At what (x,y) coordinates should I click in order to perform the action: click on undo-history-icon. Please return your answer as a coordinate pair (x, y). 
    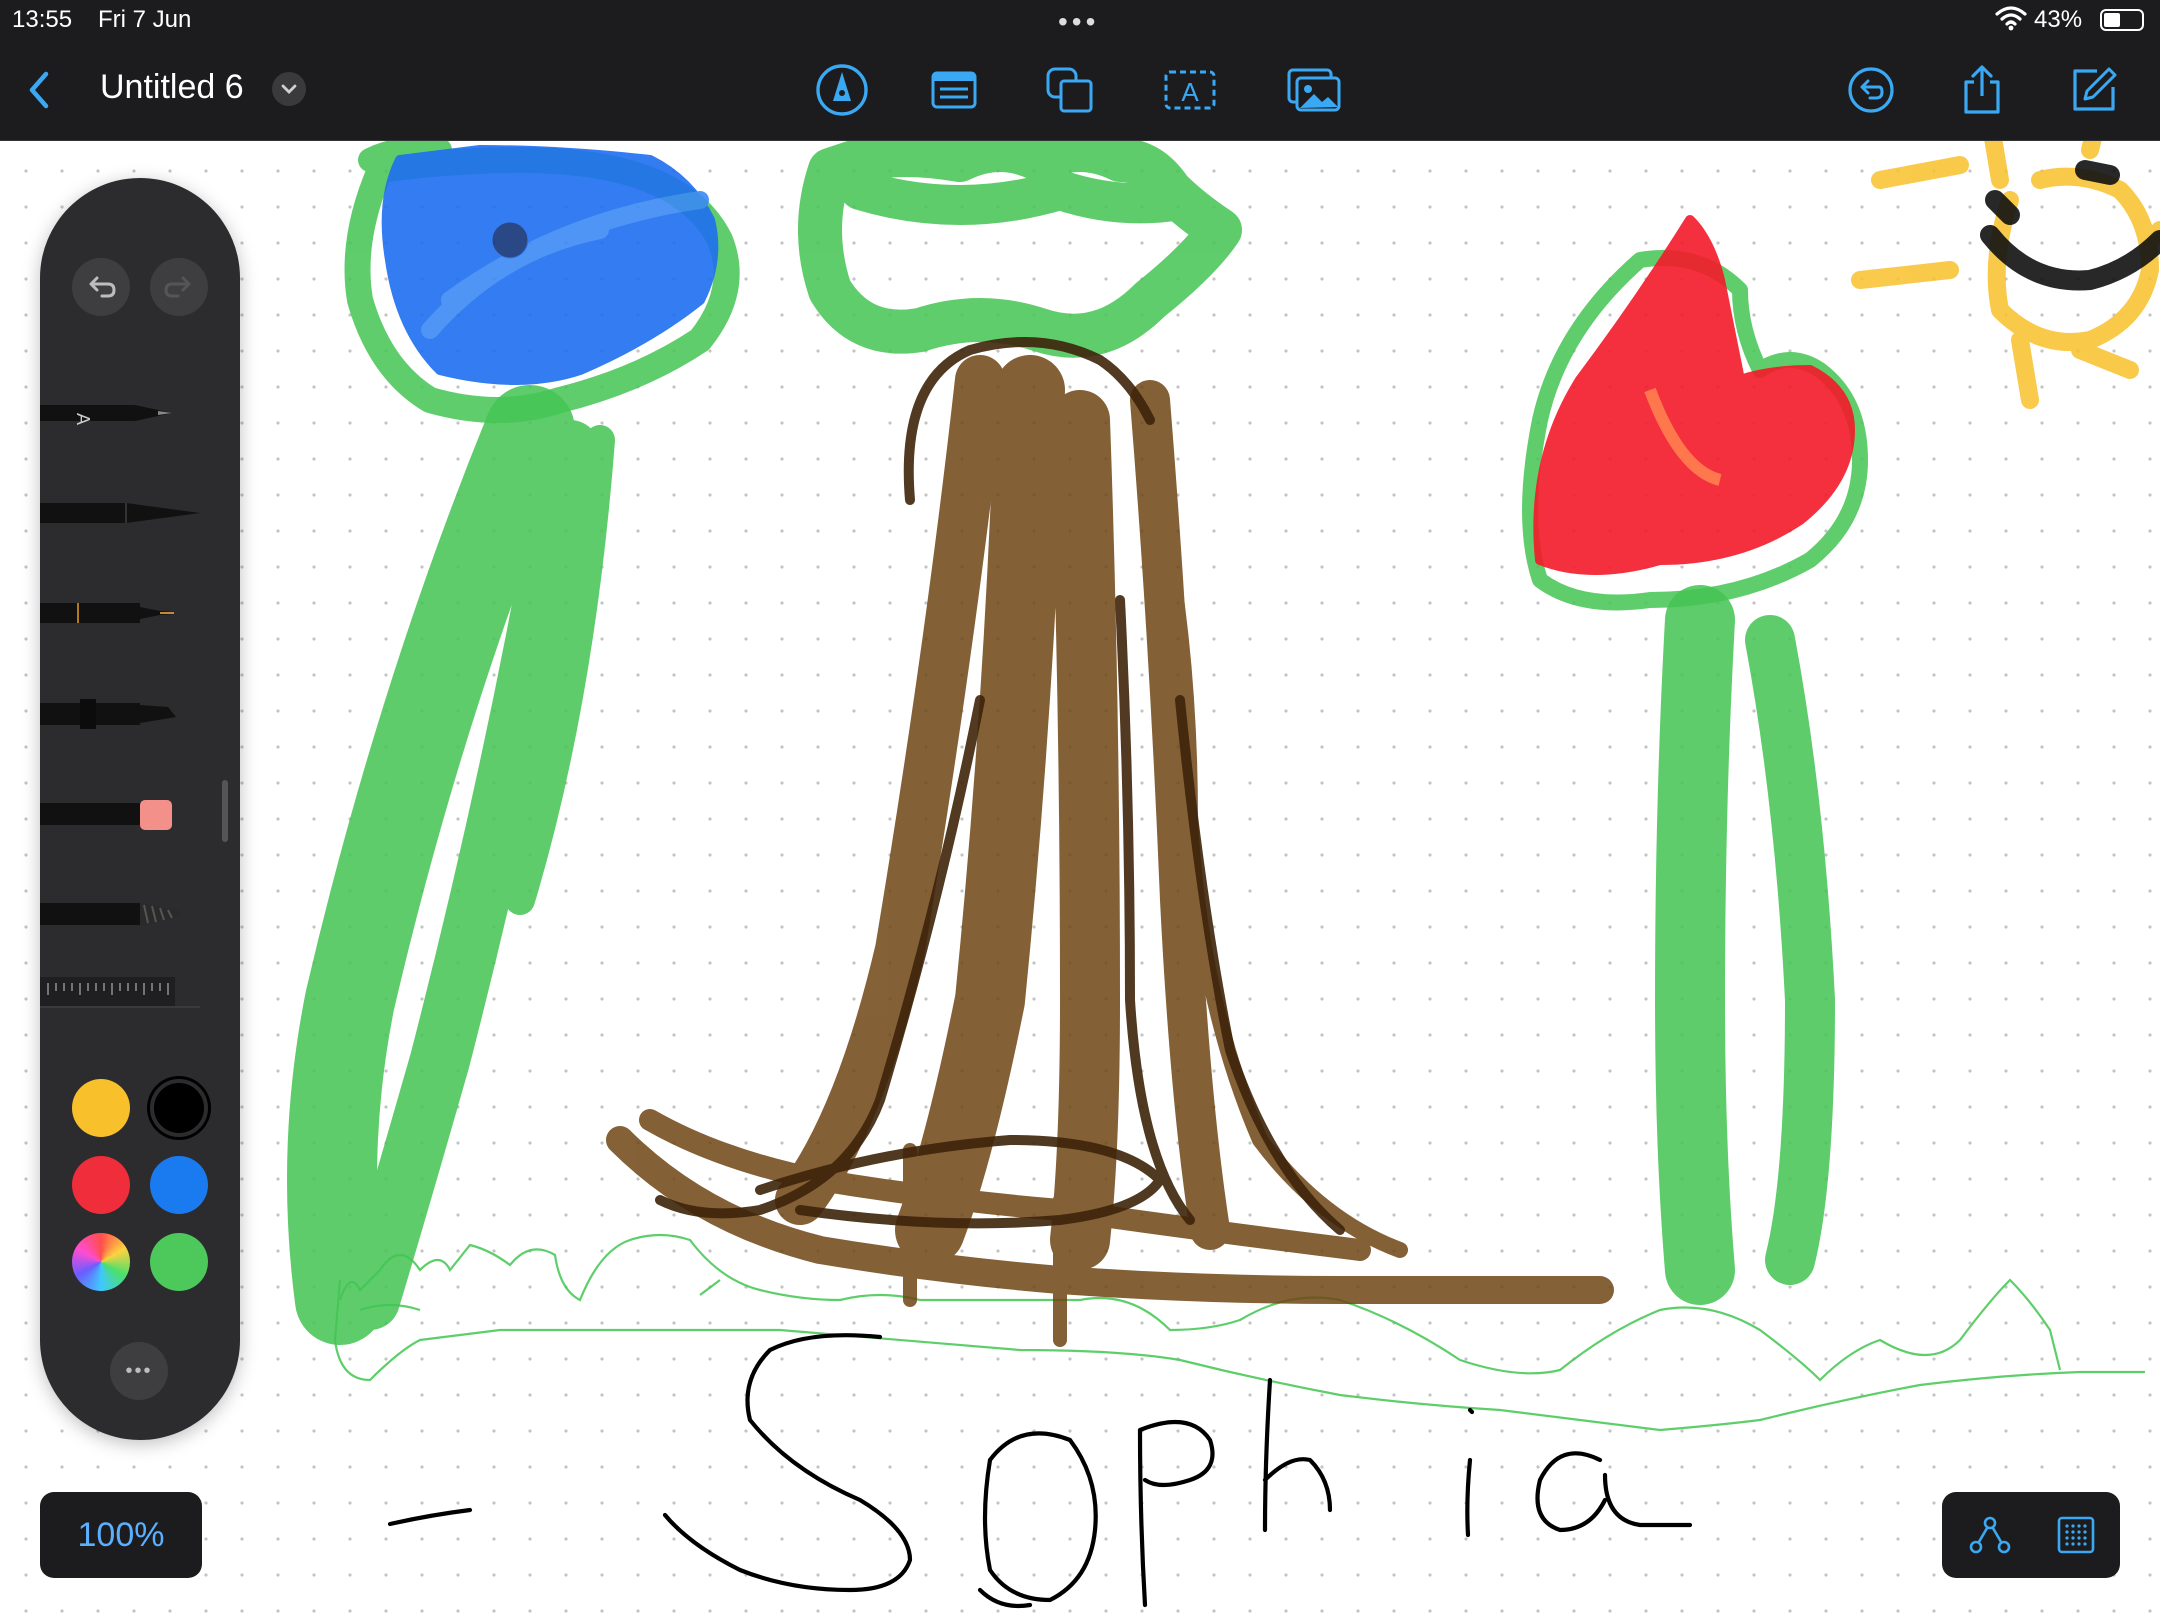
    Looking at the image, I should click on (1871, 90).